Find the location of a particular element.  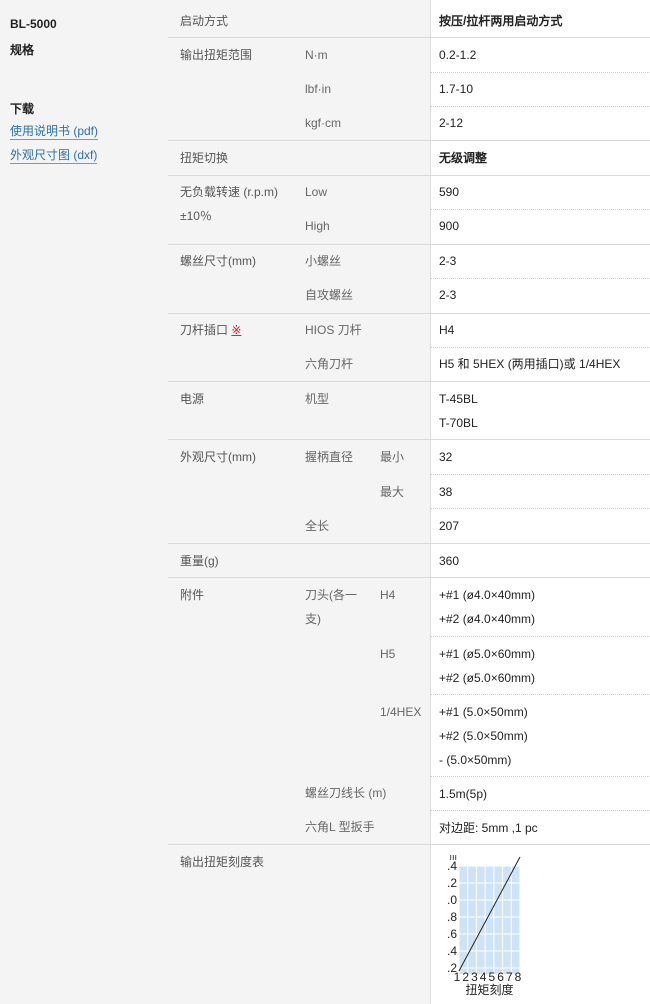

bit-set-label: 刀头(各一 is located at coordinates (331, 595).